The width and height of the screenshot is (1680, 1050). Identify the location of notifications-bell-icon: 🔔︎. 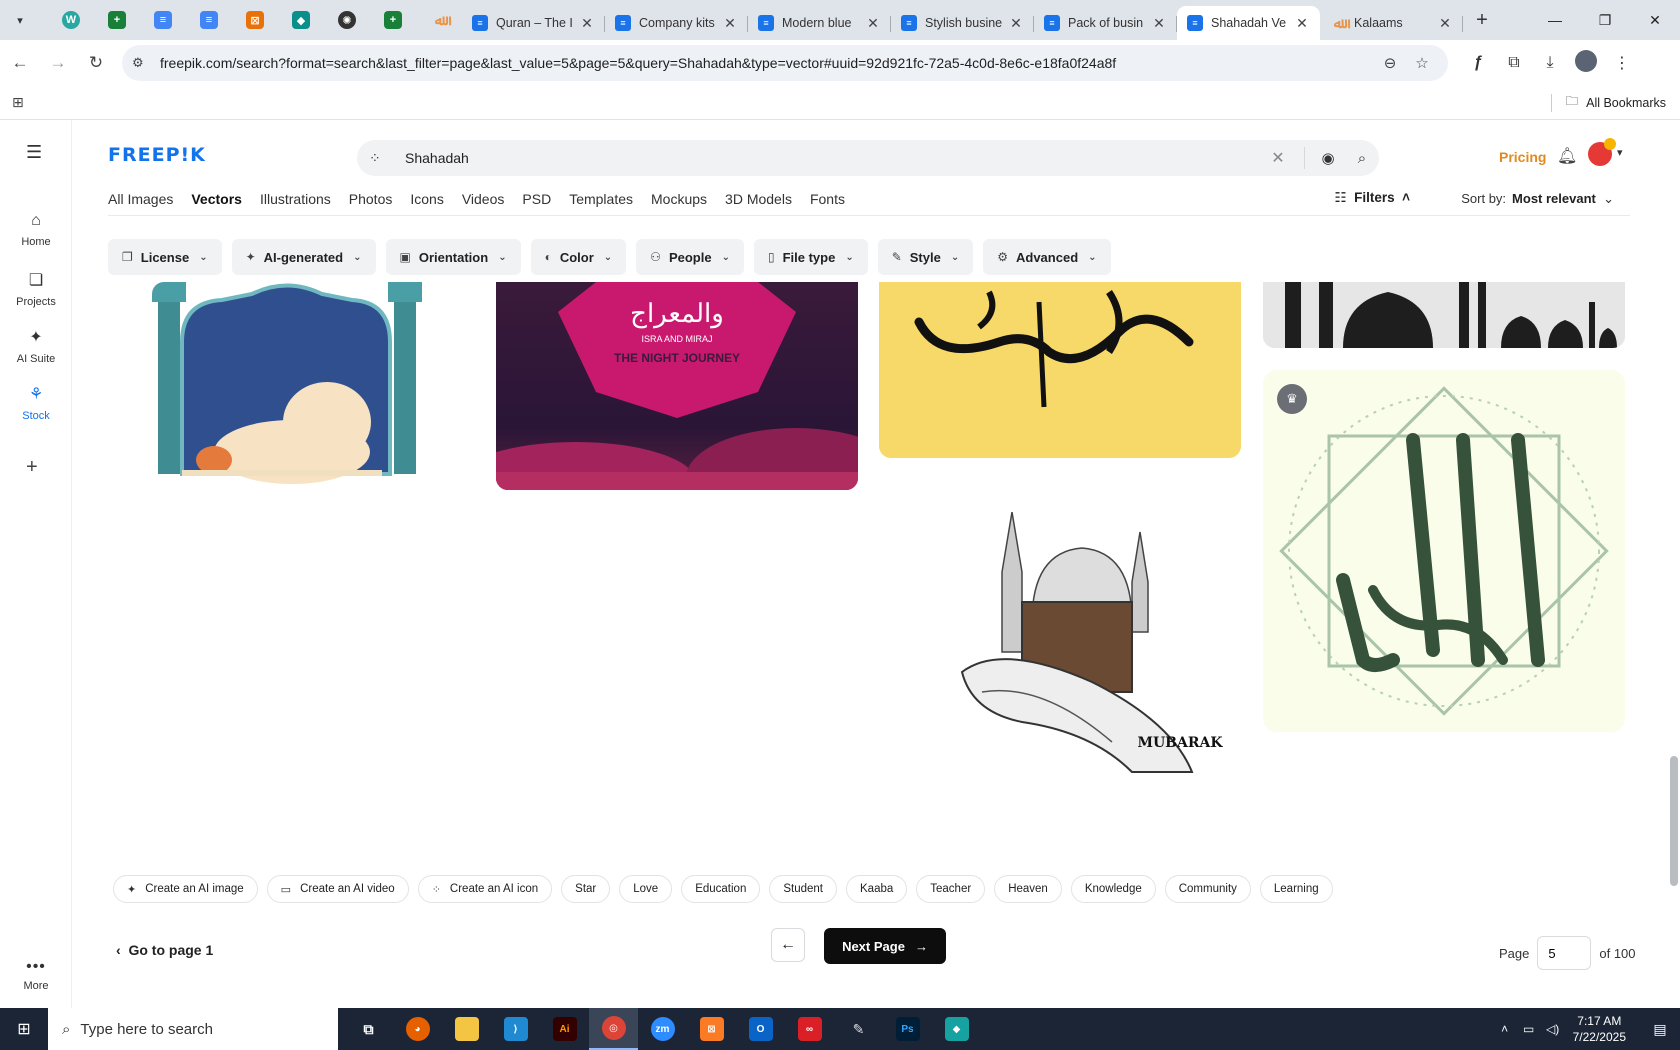
(1567, 156).